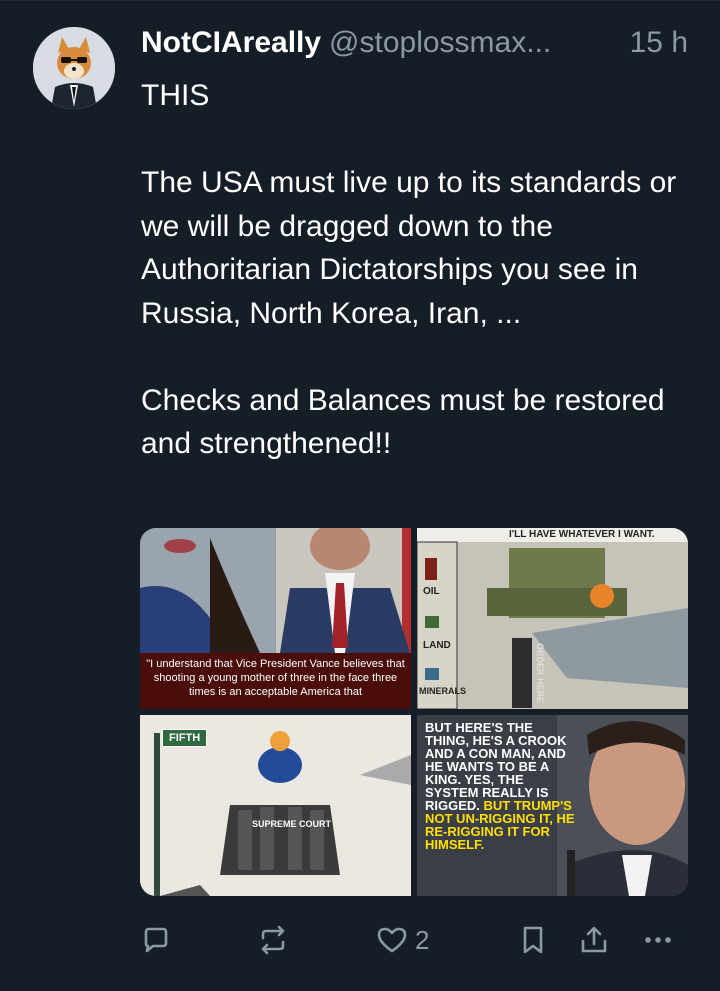 Image resolution: width=720 pixels, height=991 pixels. Describe the element at coordinates (74, 68) in the screenshot. I see `avatar` at that location.